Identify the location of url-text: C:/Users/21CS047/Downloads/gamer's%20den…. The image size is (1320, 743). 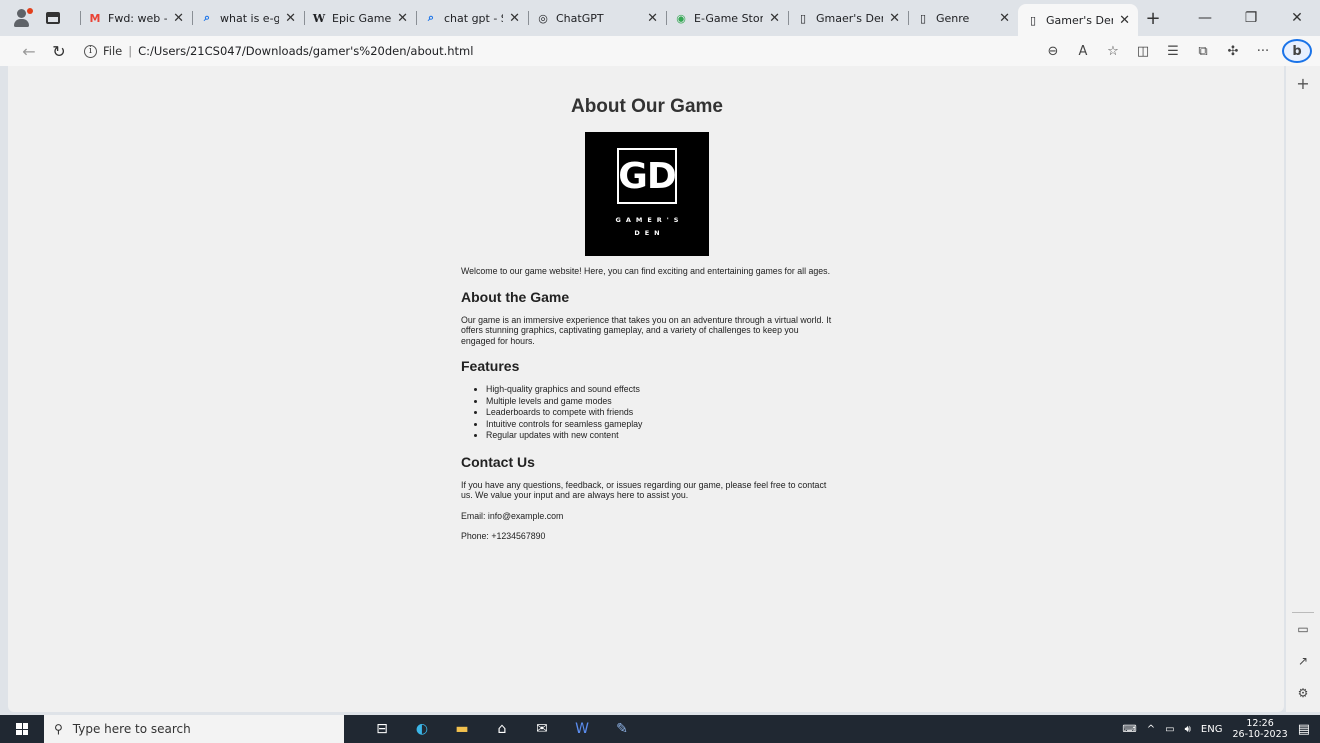
(305, 51).